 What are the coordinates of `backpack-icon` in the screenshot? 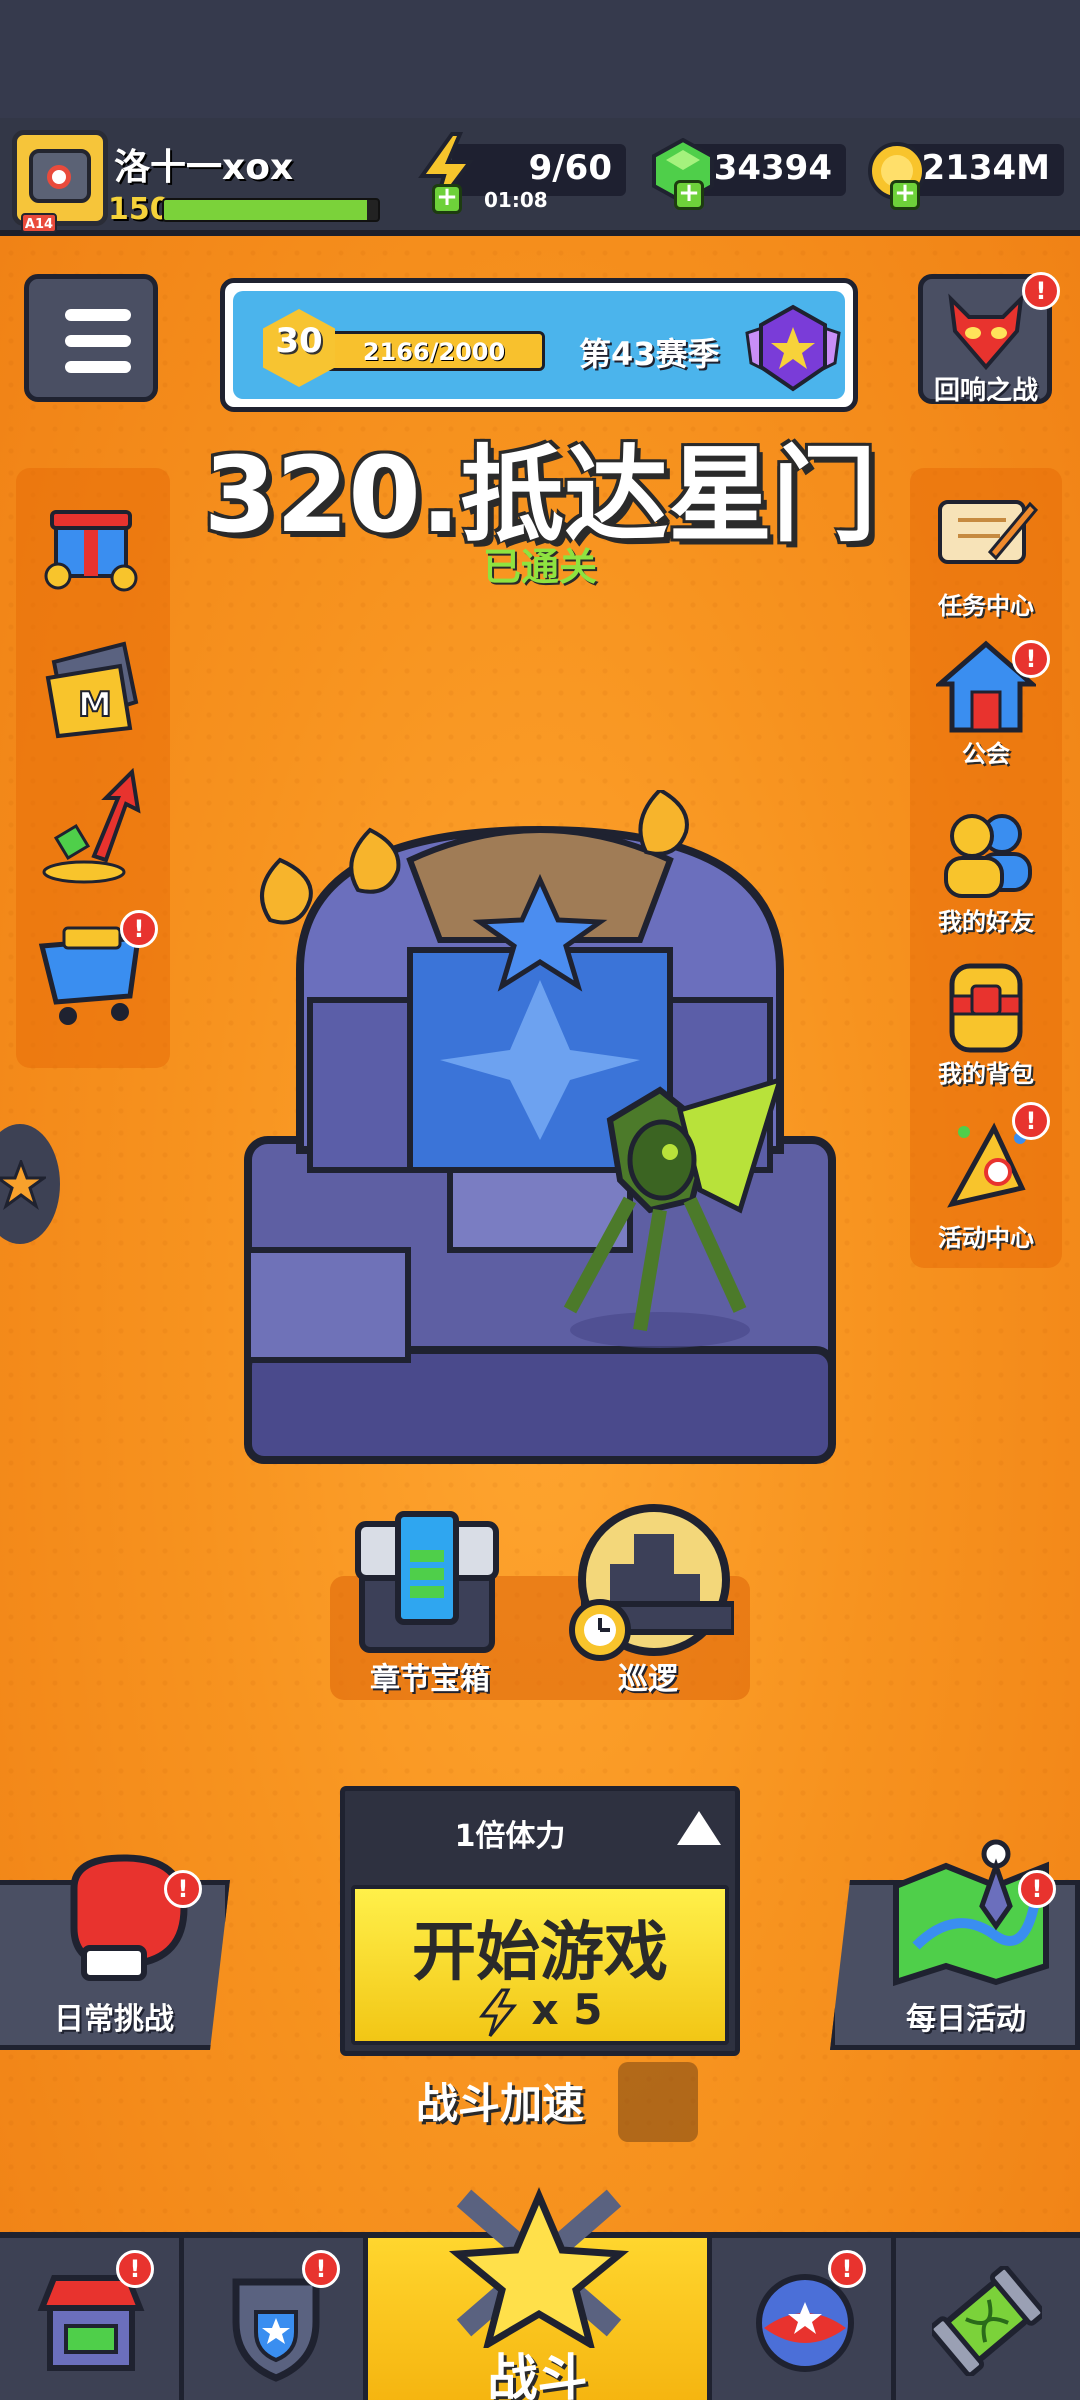 It's located at (986, 1008).